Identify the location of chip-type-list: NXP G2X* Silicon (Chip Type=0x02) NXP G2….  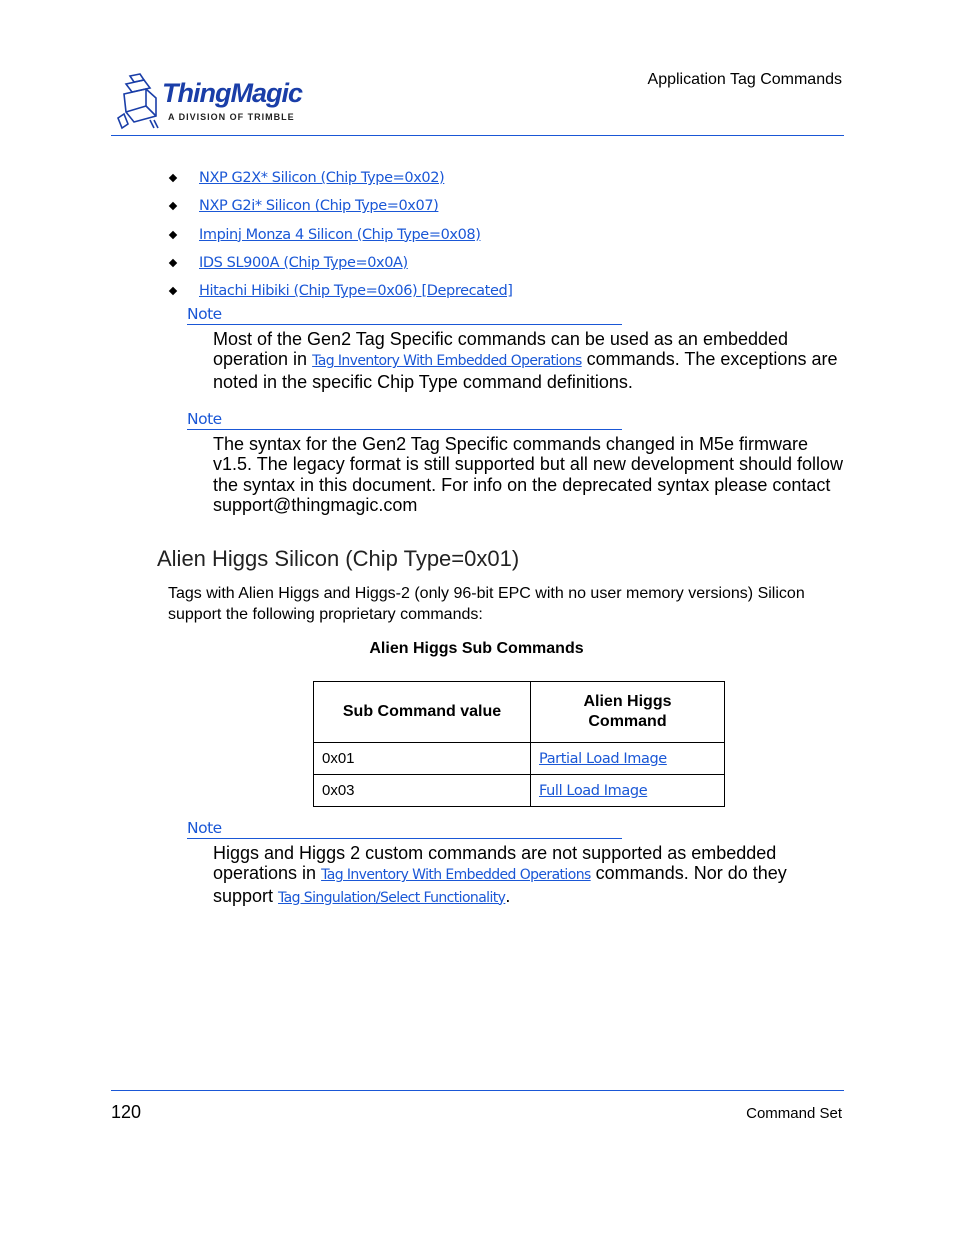
(340, 234).